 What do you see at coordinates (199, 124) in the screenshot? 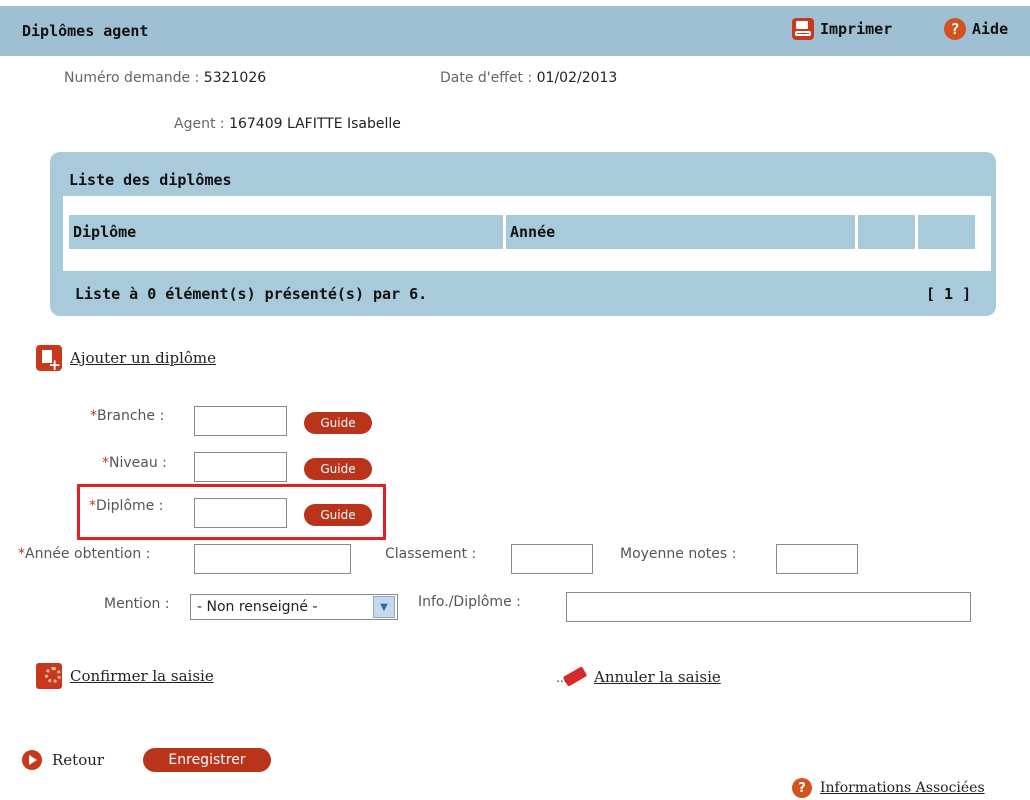
I see `agent-label: Agent :` at bounding box center [199, 124].